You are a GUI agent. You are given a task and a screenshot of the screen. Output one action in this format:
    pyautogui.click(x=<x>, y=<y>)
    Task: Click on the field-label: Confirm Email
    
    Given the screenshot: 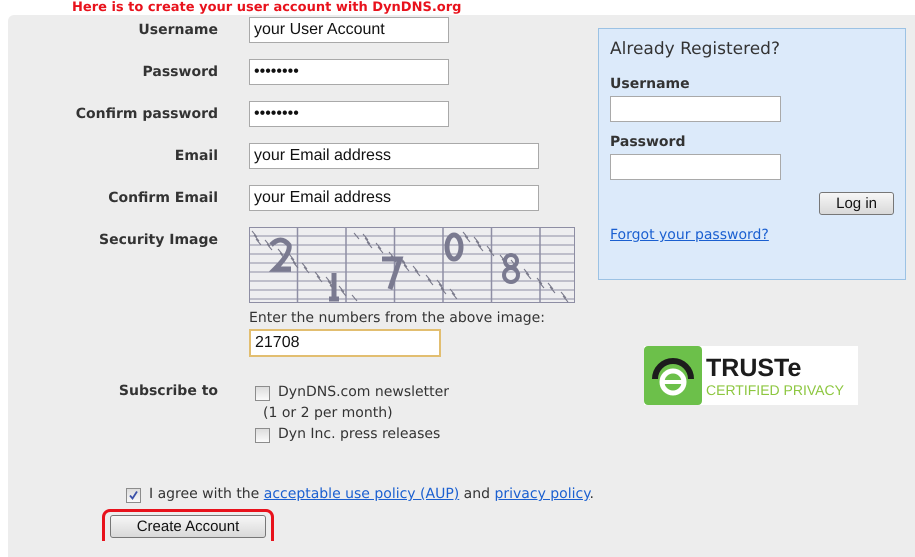 What is the action you would take?
    pyautogui.click(x=162, y=197)
    